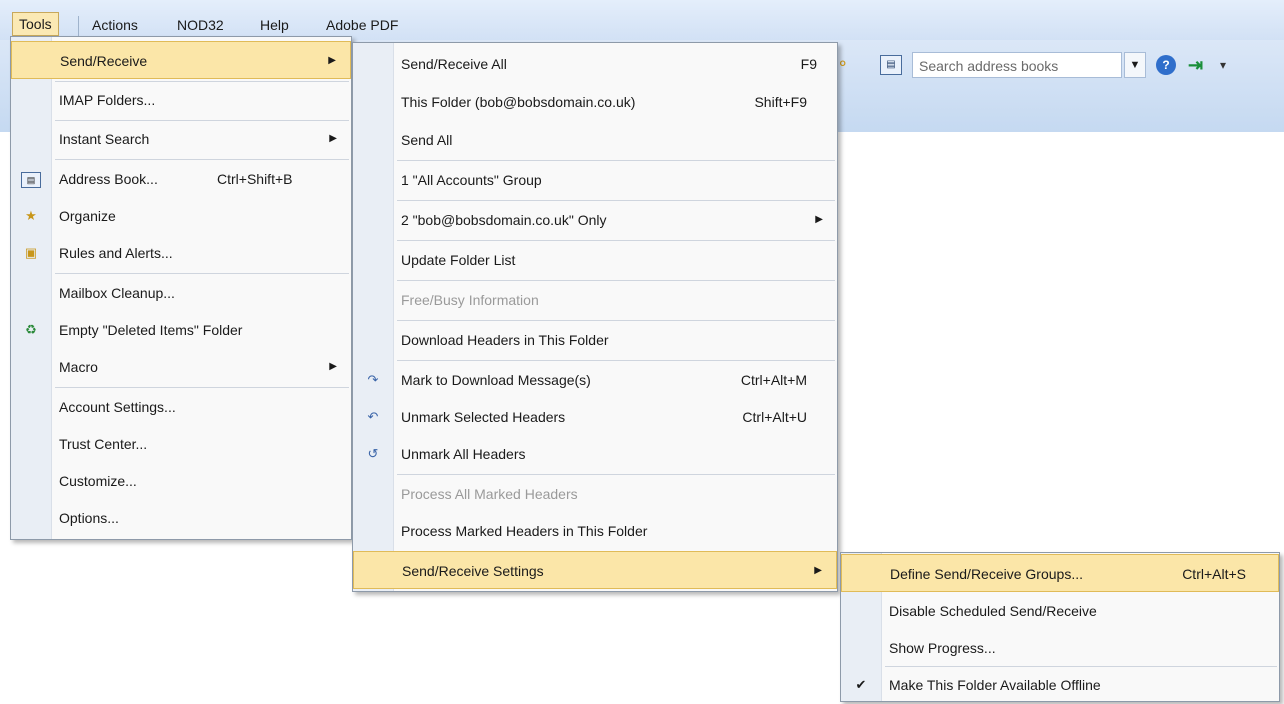  I want to click on unmark-selected-headers: ↶ Unmark Selected Headers Ctrl+Alt+U, so click(595, 417).